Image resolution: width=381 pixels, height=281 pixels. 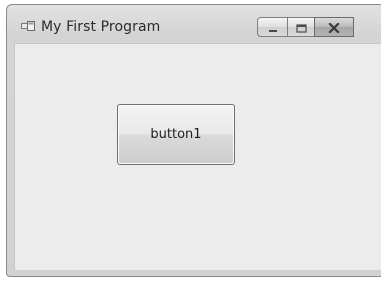 I want to click on maximize-icon, so click(x=301, y=27).